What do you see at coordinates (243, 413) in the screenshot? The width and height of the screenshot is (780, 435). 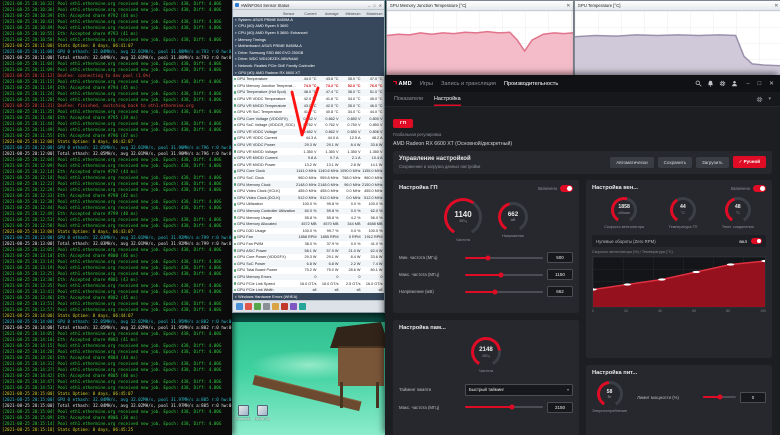 I see `desktop-icon: PhoenixMiner` at bounding box center [243, 413].